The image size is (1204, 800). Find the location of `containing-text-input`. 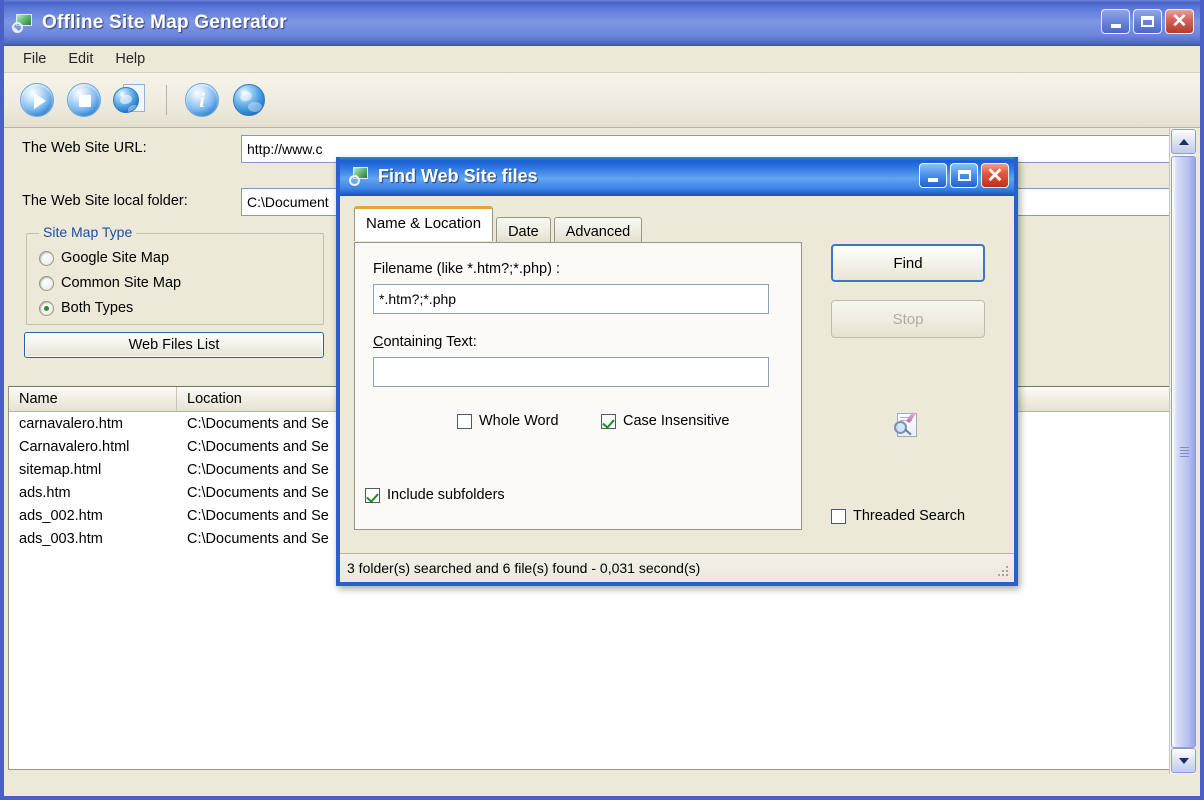

containing-text-input is located at coordinates (571, 372).